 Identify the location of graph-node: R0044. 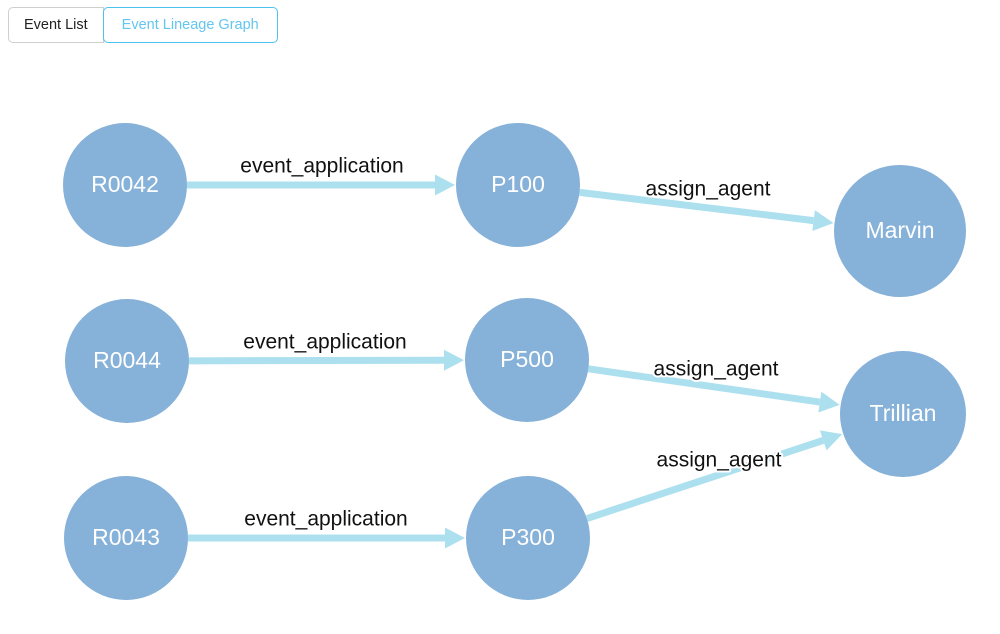
(127, 361).